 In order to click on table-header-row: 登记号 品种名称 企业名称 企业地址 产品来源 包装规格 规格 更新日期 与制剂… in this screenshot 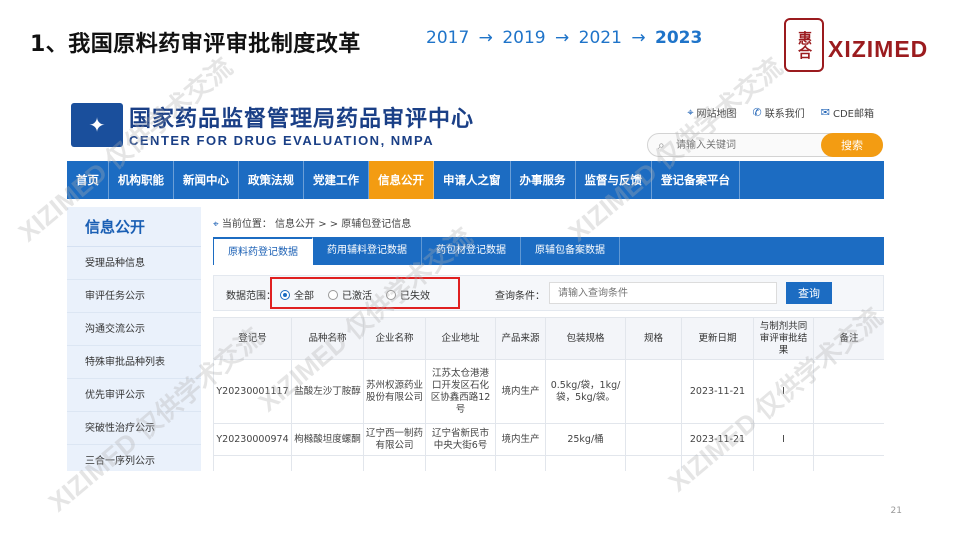, I will do `click(548, 338)`.